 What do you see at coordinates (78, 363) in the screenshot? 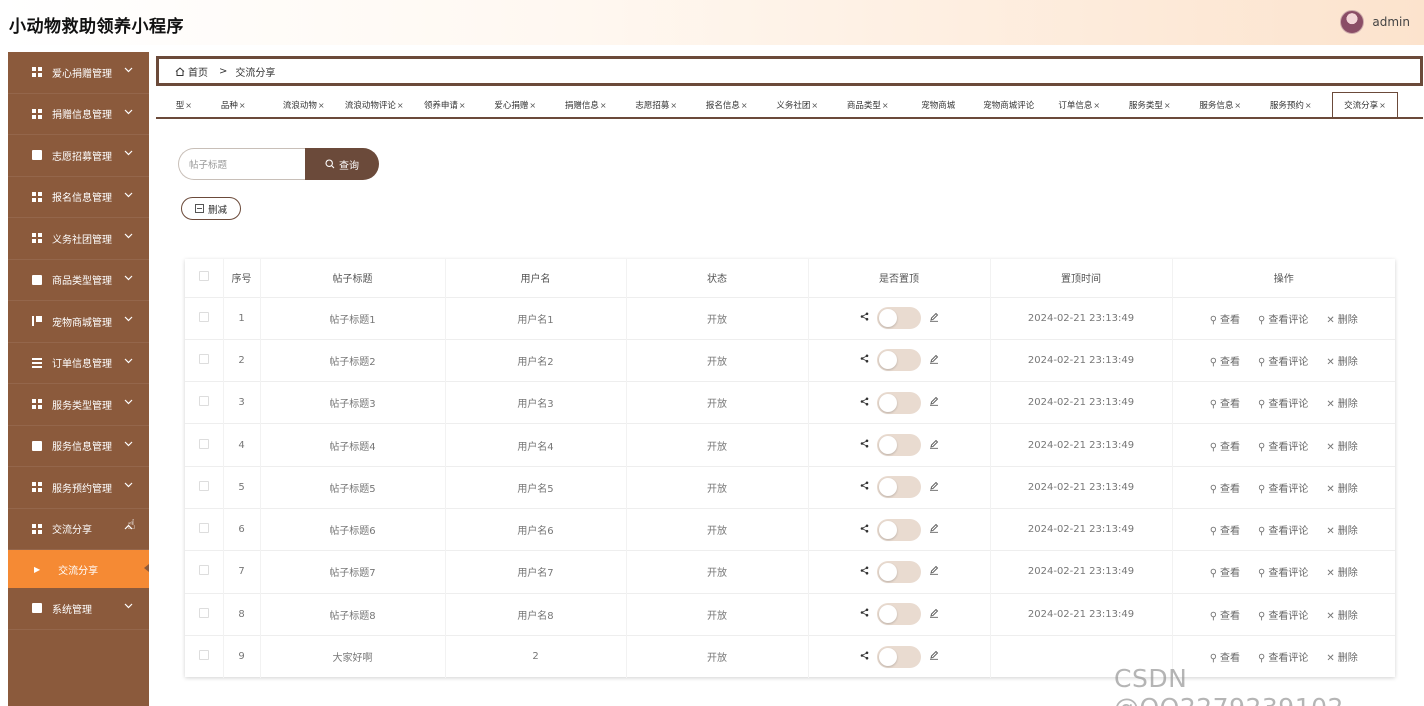
I see `sidebar-item-7: 订单信息管理` at bounding box center [78, 363].